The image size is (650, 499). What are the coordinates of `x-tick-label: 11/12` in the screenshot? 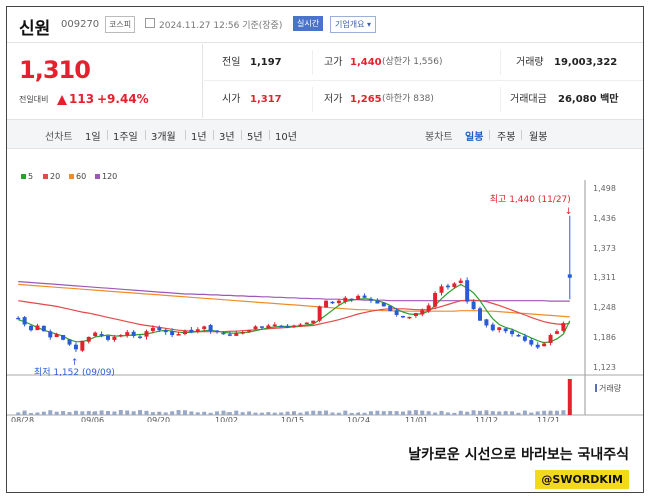 It's located at (486, 419).